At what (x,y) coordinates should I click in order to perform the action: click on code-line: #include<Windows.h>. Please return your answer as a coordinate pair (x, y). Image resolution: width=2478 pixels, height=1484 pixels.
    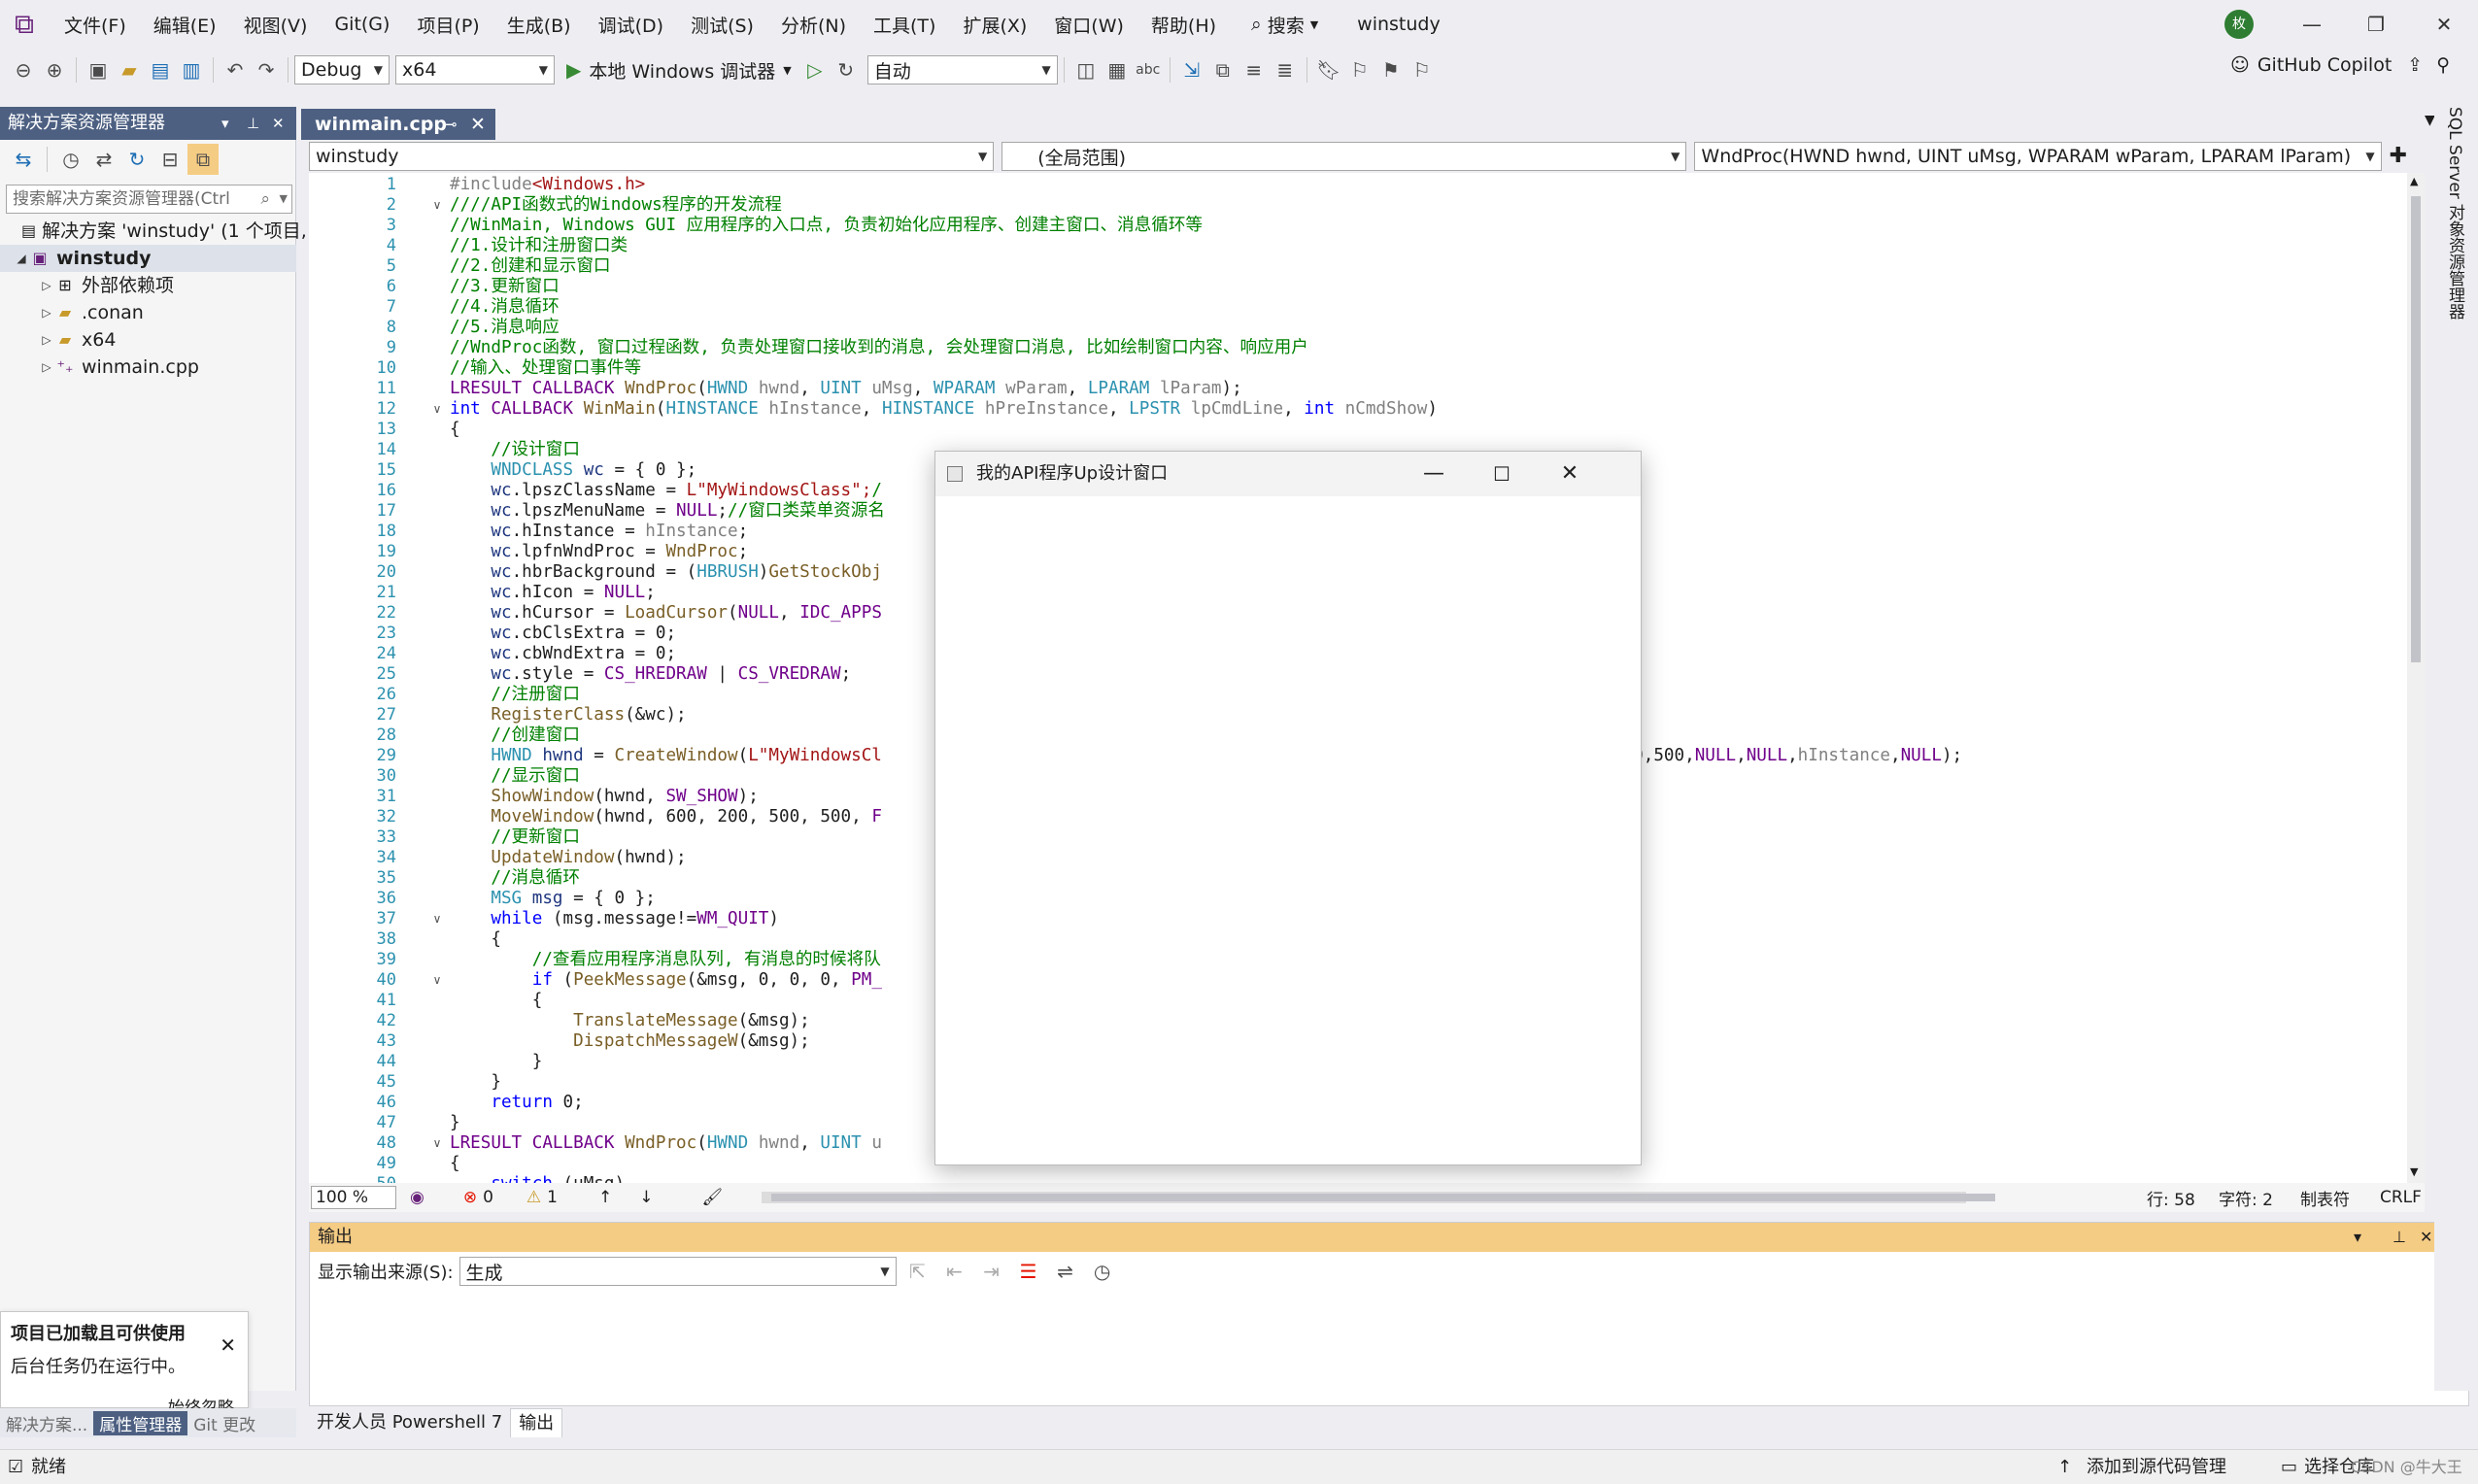
    Looking at the image, I should click on (547, 185).